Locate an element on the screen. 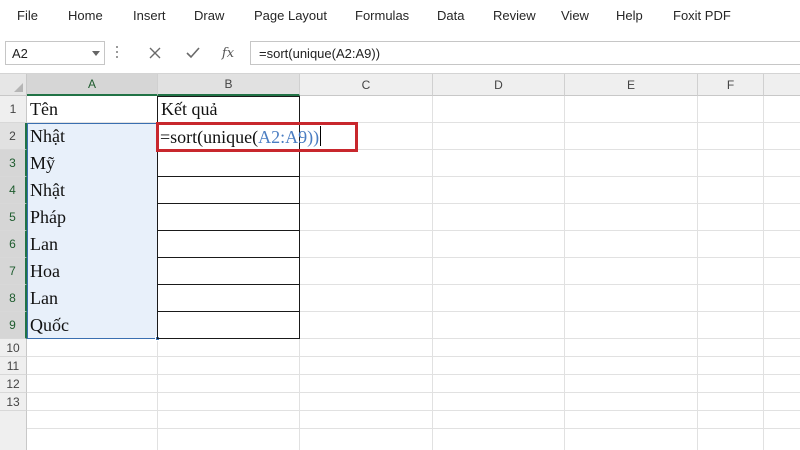 This screenshot has height=450, width=800. column-header-e: E is located at coordinates (631, 85).